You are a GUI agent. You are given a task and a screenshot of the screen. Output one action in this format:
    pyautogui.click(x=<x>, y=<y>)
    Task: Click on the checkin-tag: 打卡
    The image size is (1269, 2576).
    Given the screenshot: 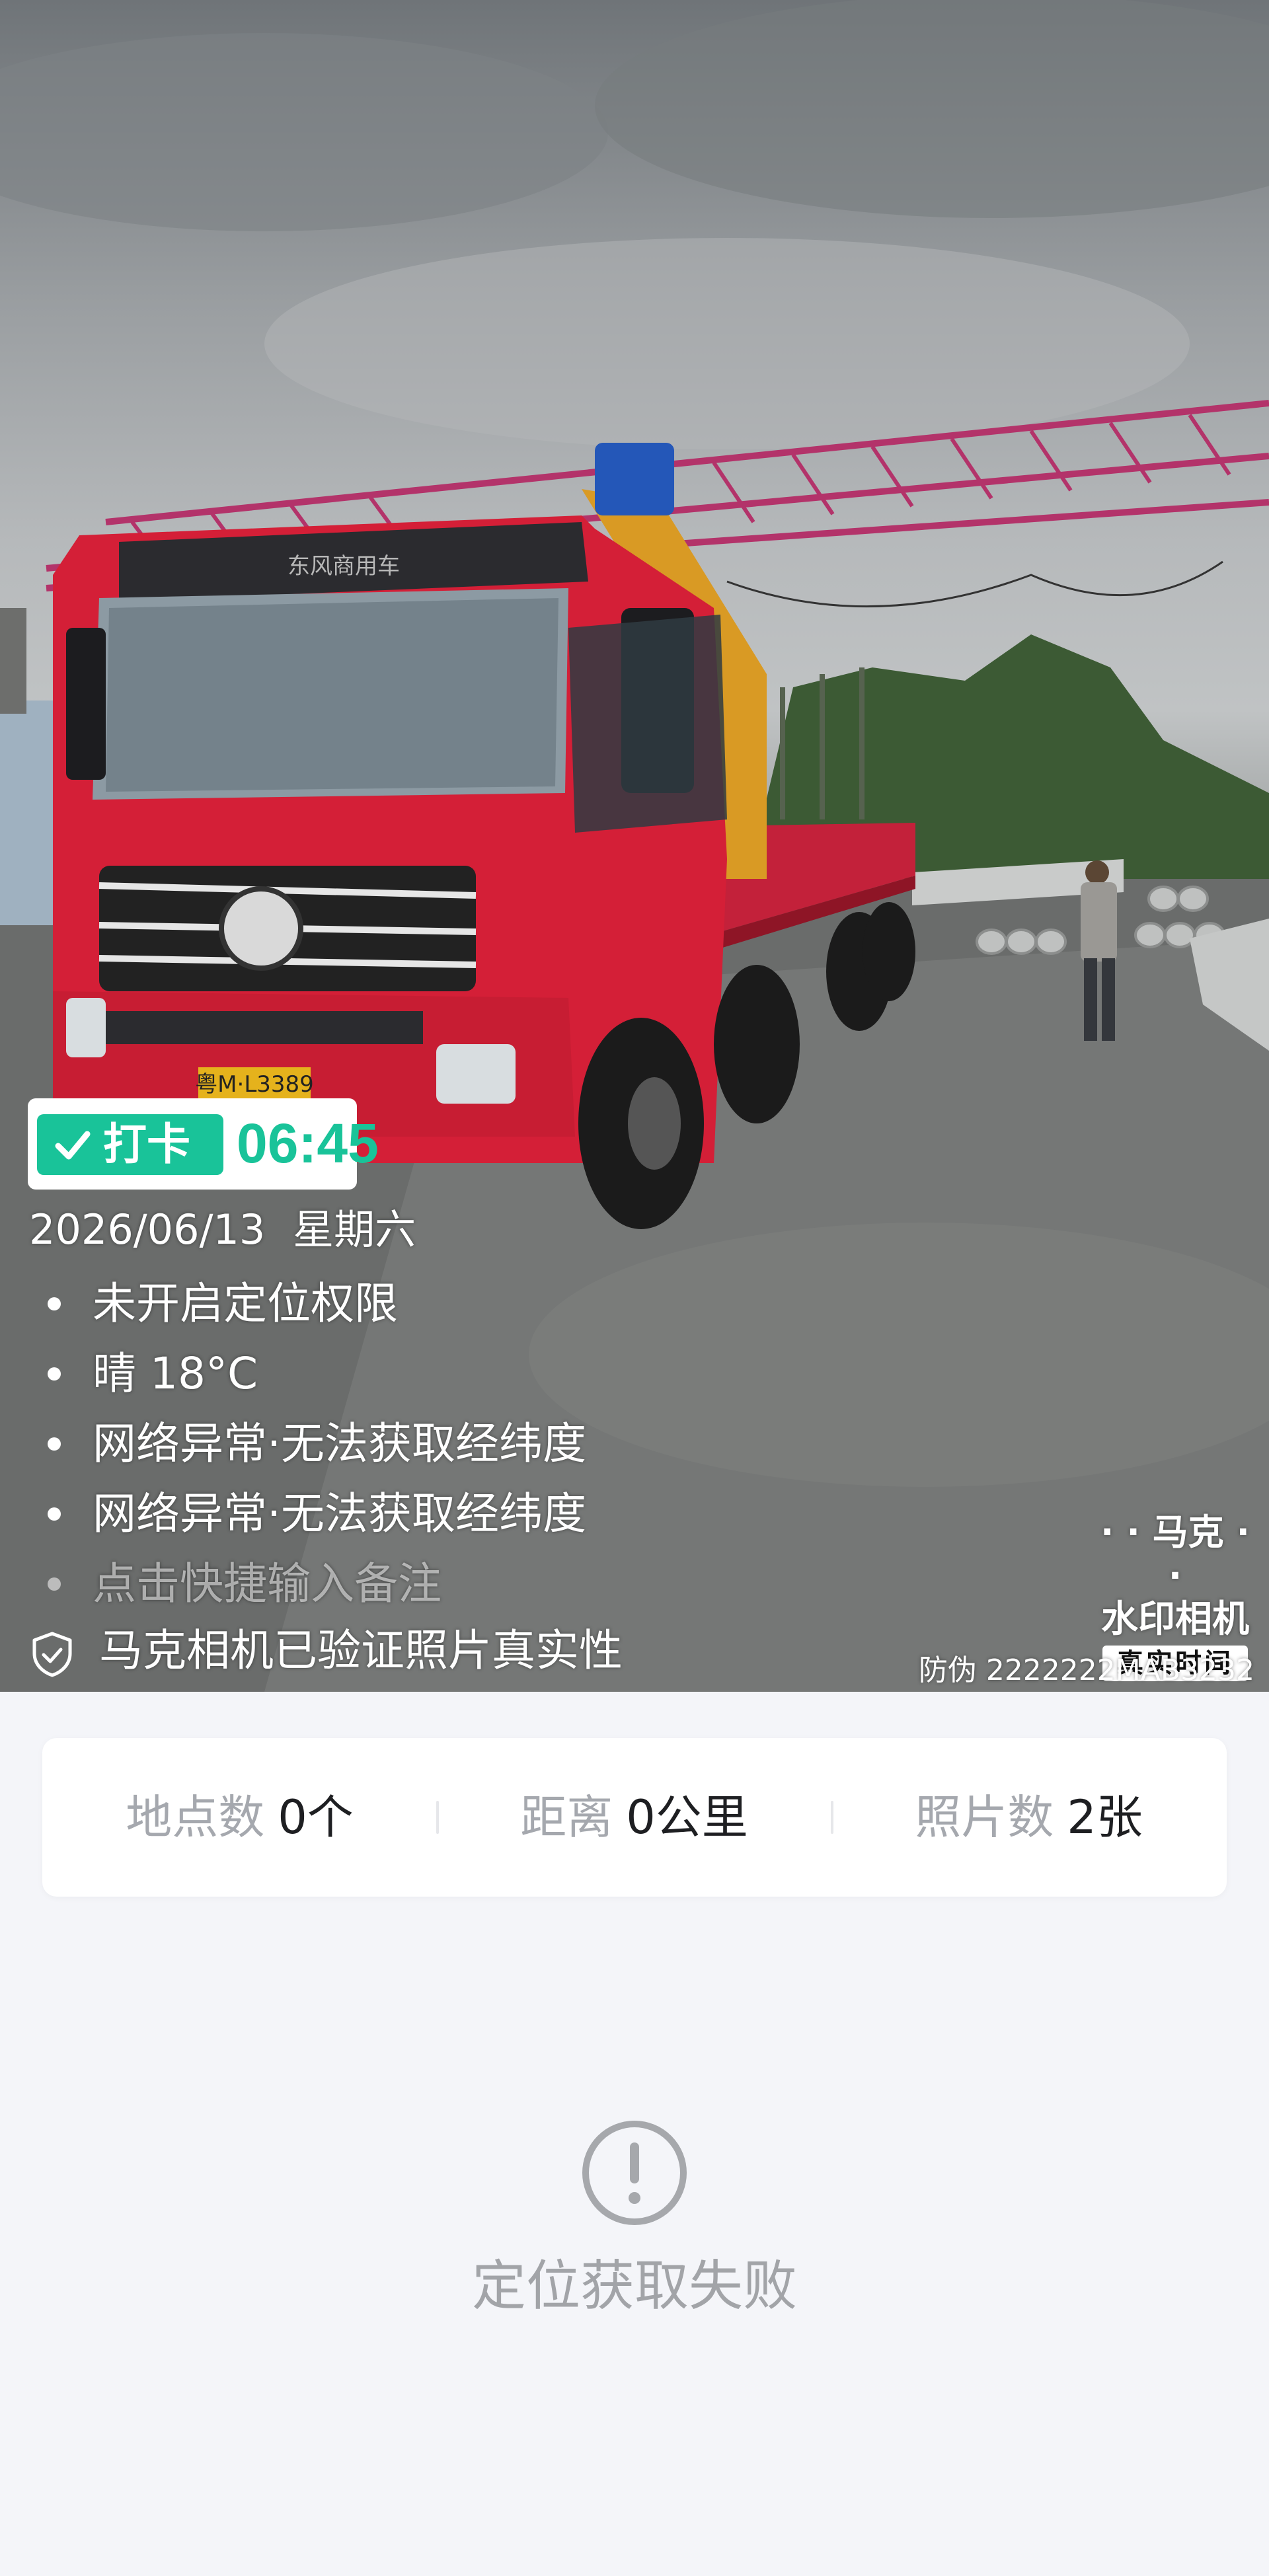 What is the action you would take?
    pyautogui.click(x=130, y=1144)
    